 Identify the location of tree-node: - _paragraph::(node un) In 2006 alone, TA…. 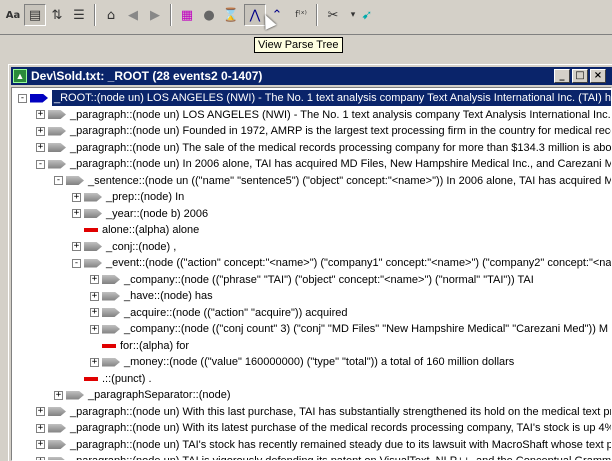
(323, 164).